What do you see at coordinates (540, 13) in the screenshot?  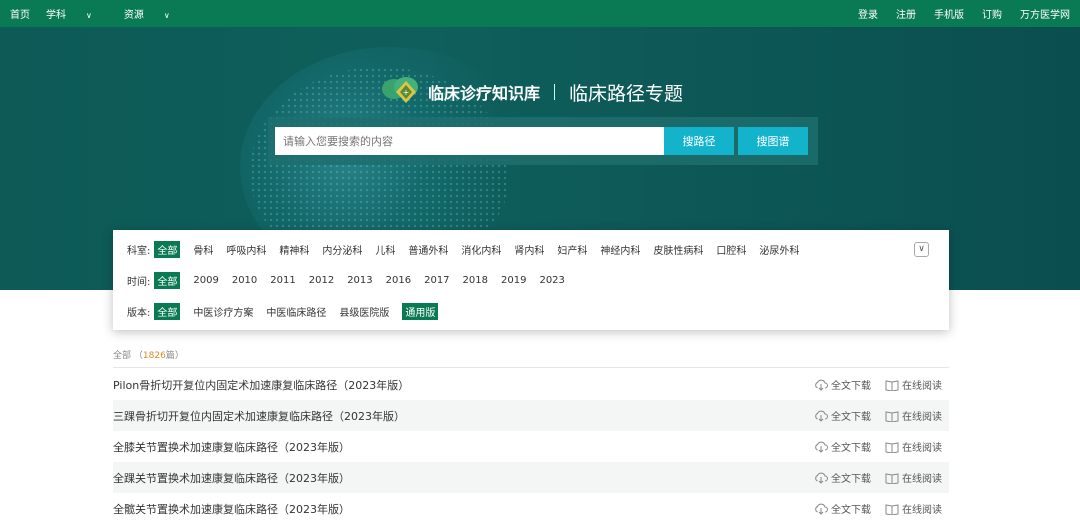 I see `top-navbar: 首页 学科 ∨ 资源 ∨ 登录 注册 手机版 订购 万方医学网` at bounding box center [540, 13].